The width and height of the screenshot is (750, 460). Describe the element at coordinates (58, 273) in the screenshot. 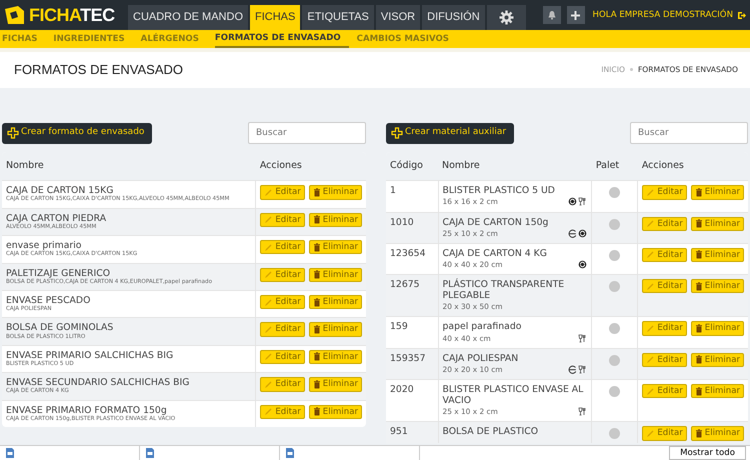

I see `format-name: PALETIZAJE GENERICO` at that location.